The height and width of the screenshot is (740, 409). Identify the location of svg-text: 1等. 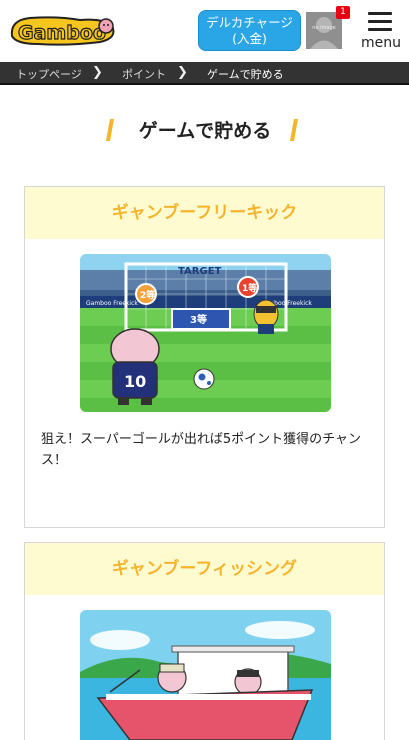
(249, 288).